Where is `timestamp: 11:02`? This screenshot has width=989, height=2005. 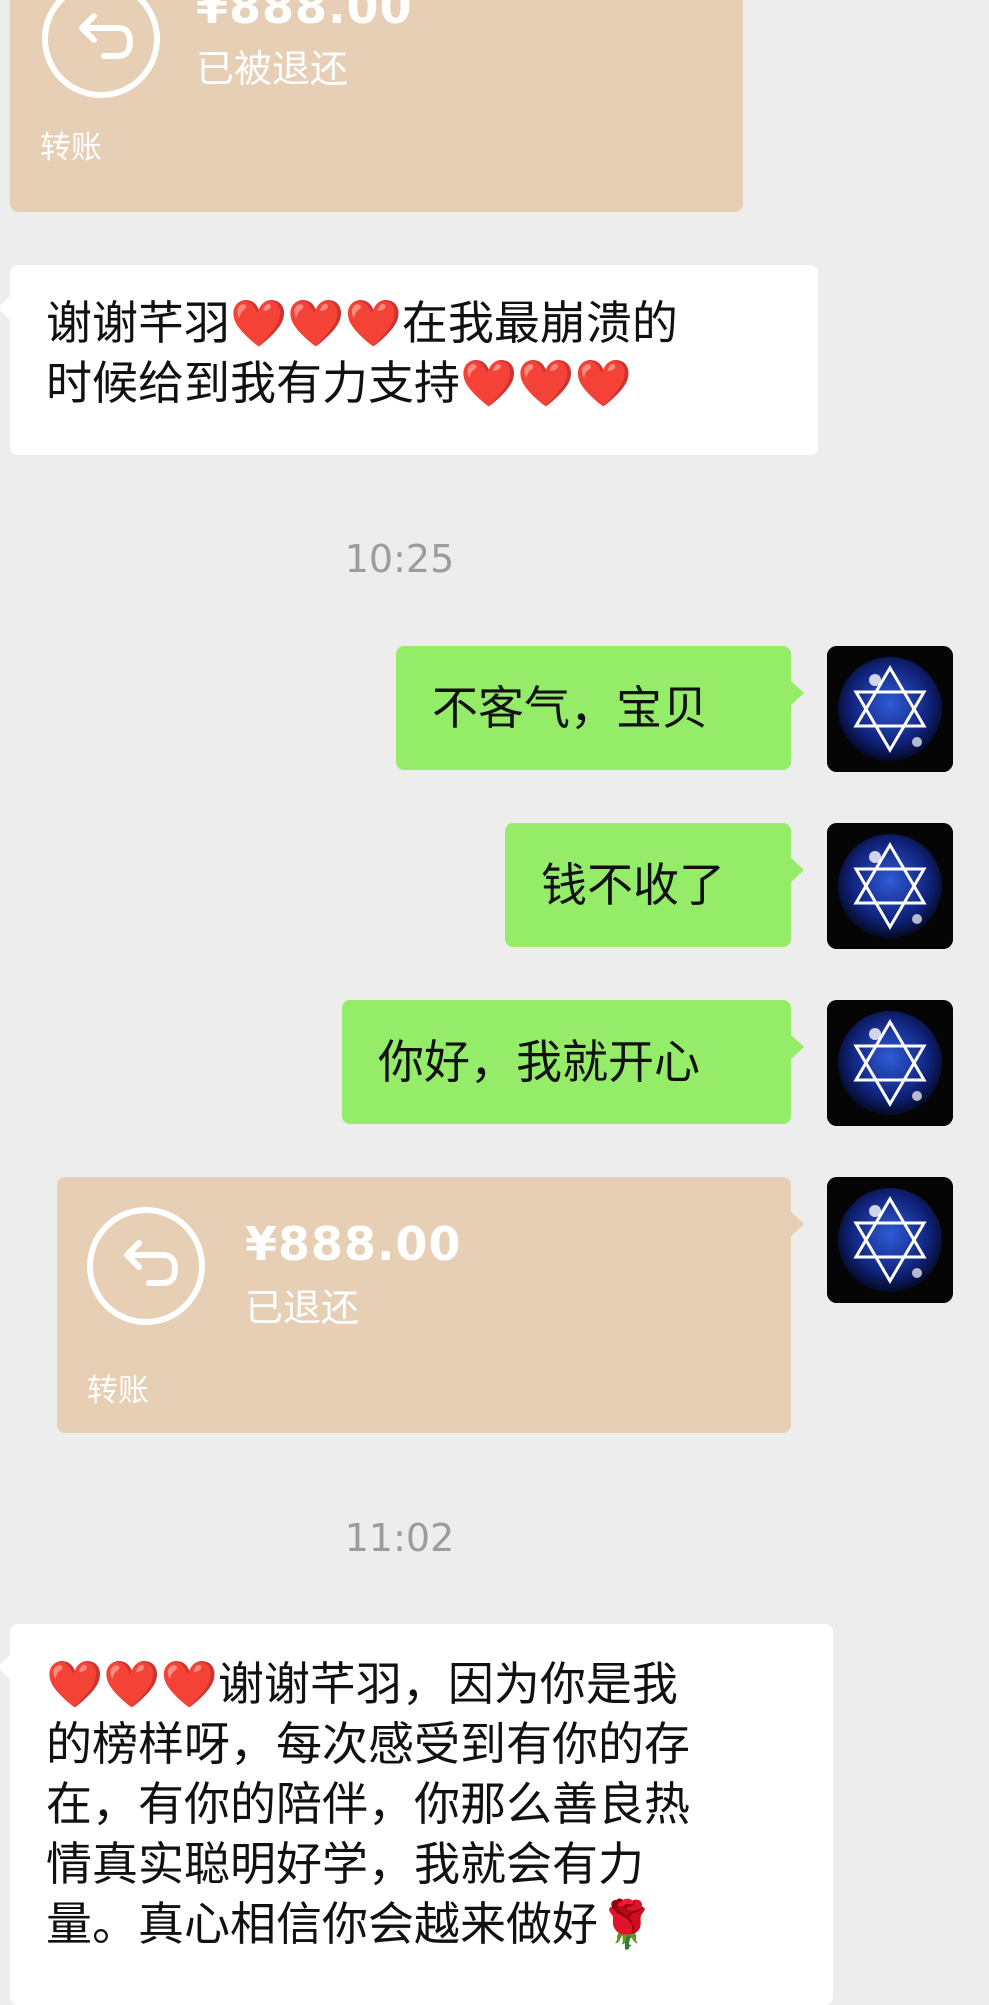 timestamp: 11:02 is located at coordinates (399, 1538).